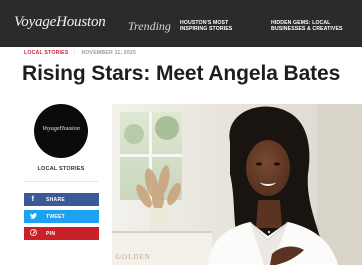 This screenshot has height=265, width=362. What do you see at coordinates (61, 181) in the screenshot?
I see `sidebar-divider` at bounding box center [61, 181].